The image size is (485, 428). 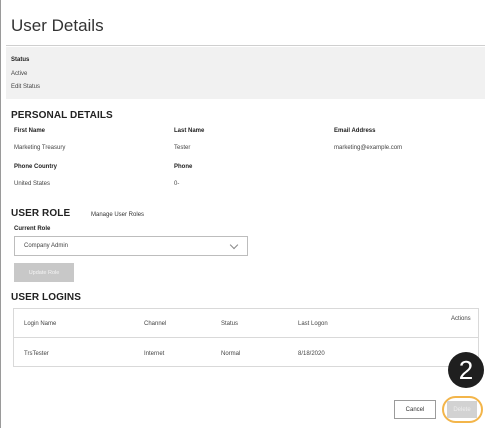 What do you see at coordinates (246, 337) in the screenshot?
I see `table-row-separator` at bounding box center [246, 337].